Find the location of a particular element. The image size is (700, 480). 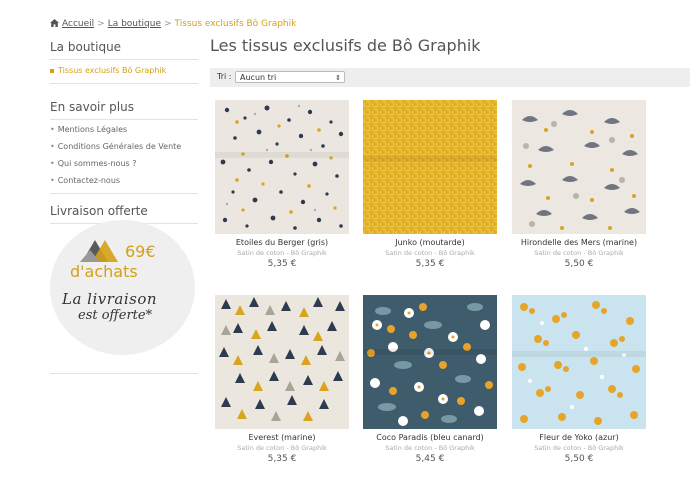

product-name: Coco Paradis (bleu canard) is located at coordinates (430, 437).